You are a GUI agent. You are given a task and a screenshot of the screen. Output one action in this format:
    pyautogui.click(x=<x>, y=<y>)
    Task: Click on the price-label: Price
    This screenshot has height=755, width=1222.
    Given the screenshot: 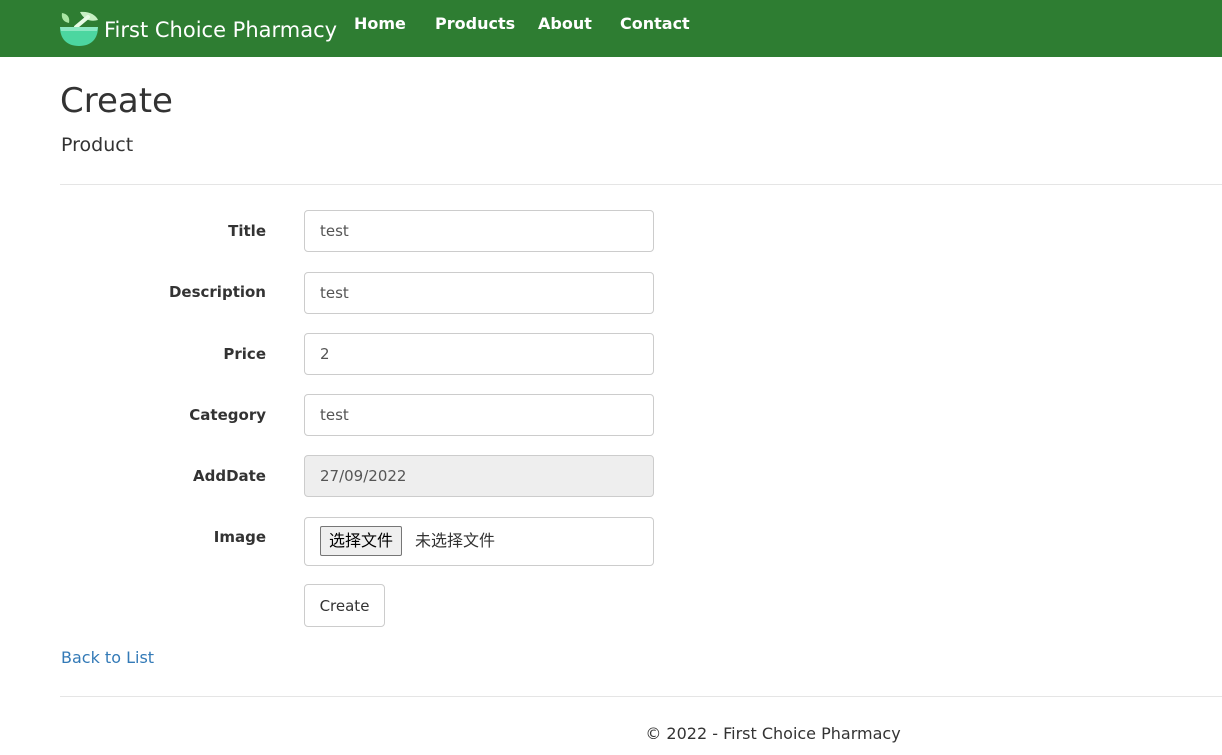 What is the action you would take?
    pyautogui.click(x=244, y=354)
    